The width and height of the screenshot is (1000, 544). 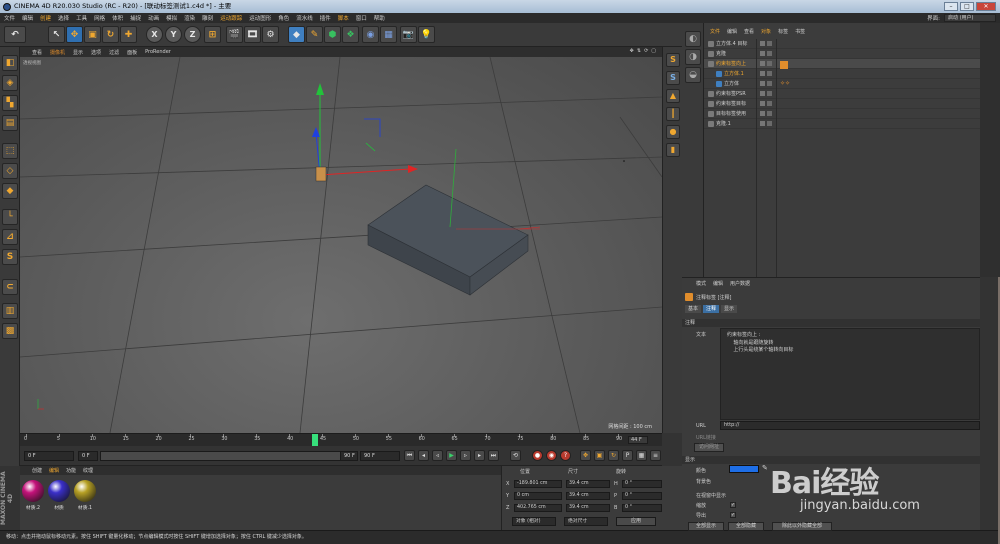 I want to click on menu-item: 网格, so click(x=99, y=18).